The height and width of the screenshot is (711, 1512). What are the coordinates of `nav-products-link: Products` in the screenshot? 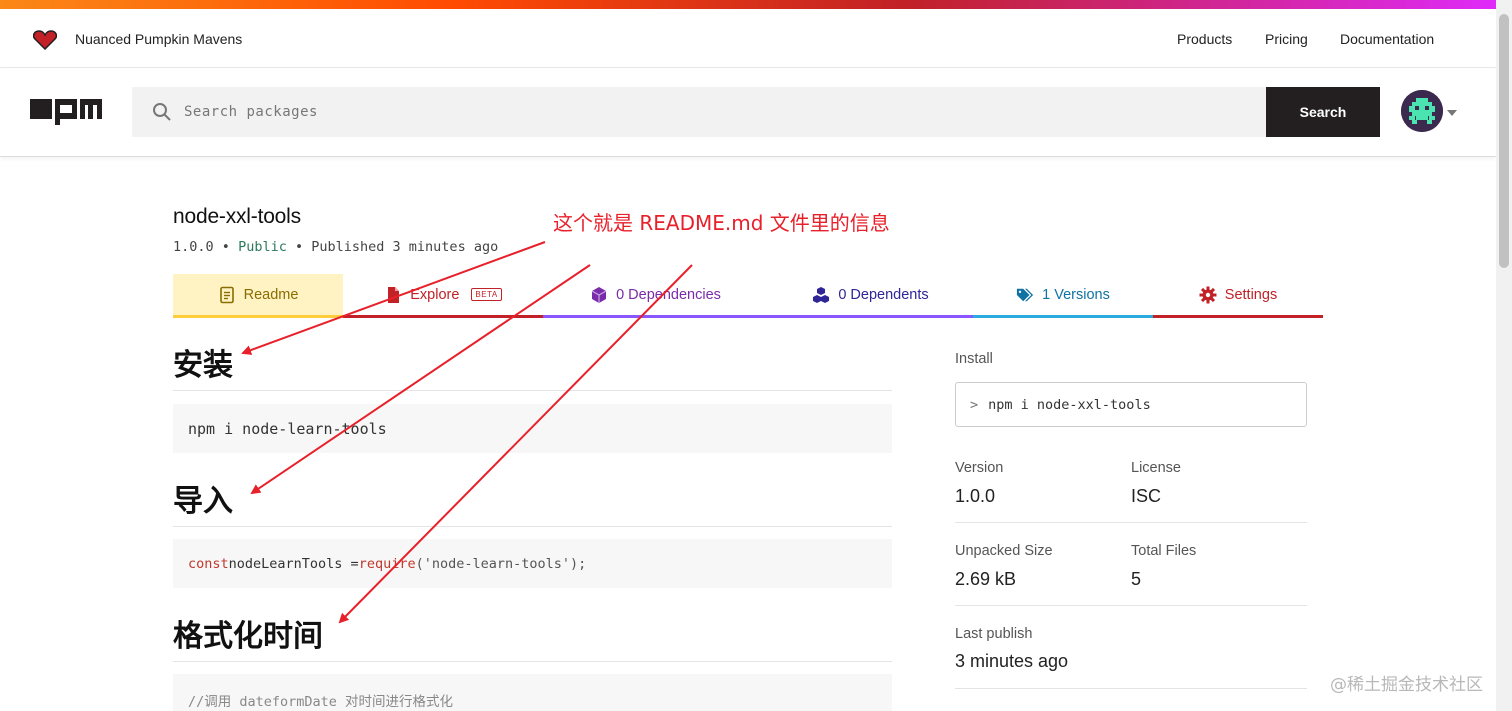 It's located at (1204, 39).